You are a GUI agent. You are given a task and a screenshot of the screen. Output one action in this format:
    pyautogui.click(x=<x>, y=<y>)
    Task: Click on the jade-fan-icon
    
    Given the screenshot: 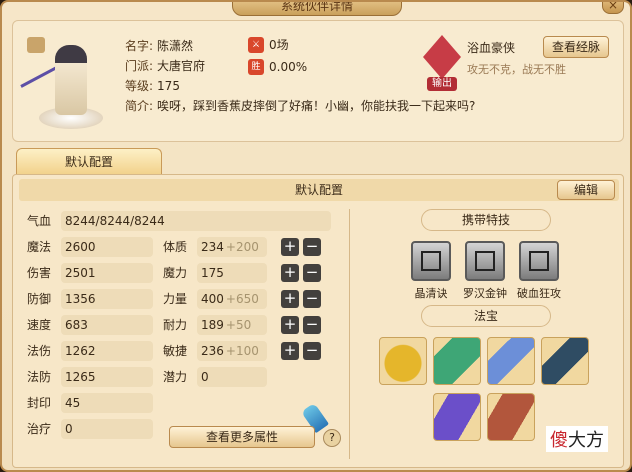 What is the action you would take?
    pyautogui.click(x=457, y=361)
    